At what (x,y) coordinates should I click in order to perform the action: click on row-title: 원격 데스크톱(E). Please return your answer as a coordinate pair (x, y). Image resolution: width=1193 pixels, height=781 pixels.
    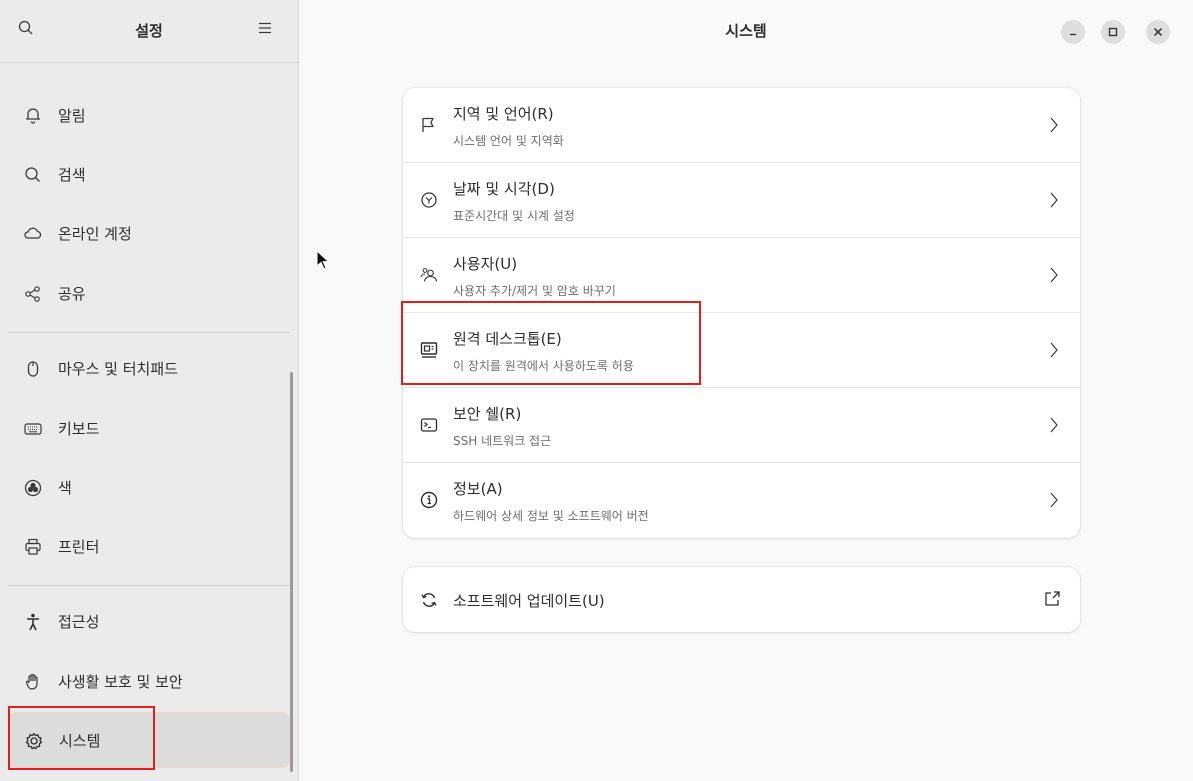
    Looking at the image, I should click on (507, 339).